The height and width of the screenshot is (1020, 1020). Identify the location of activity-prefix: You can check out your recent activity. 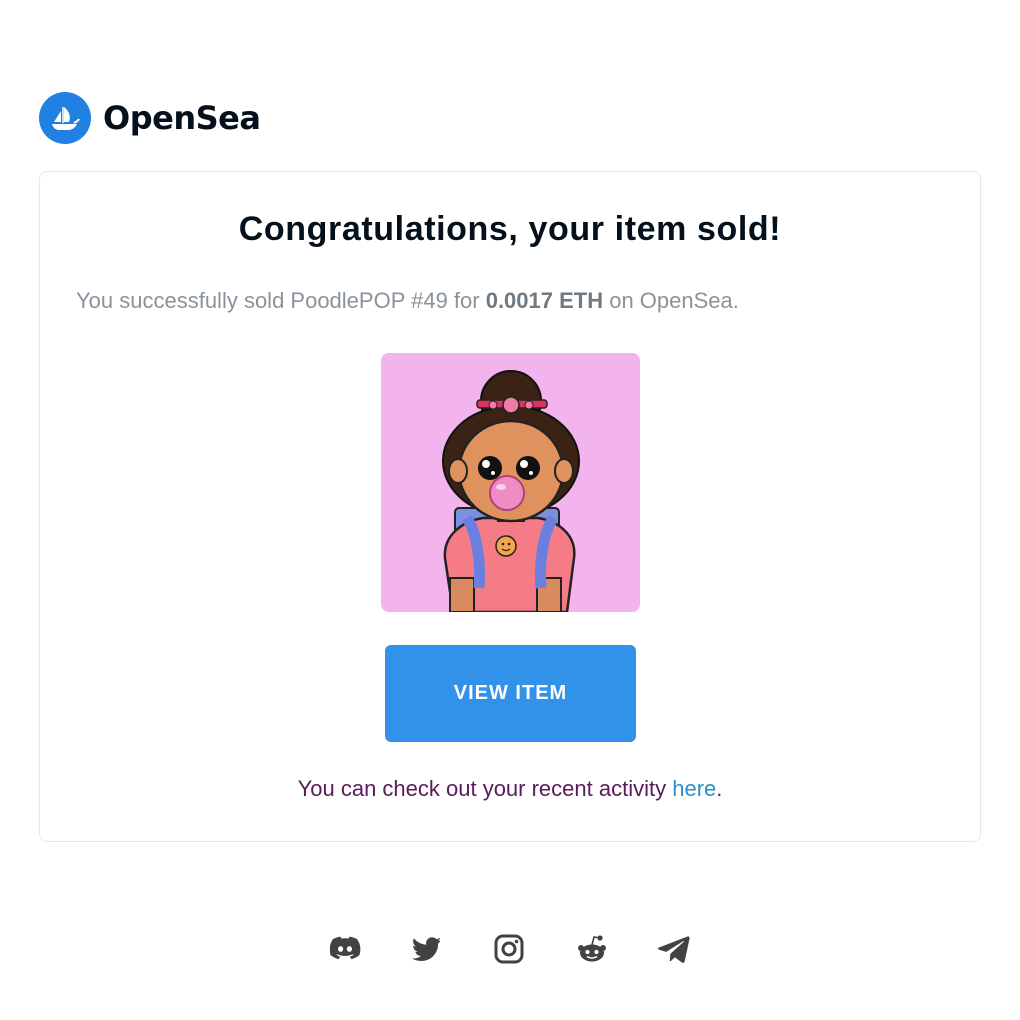
(485, 788).